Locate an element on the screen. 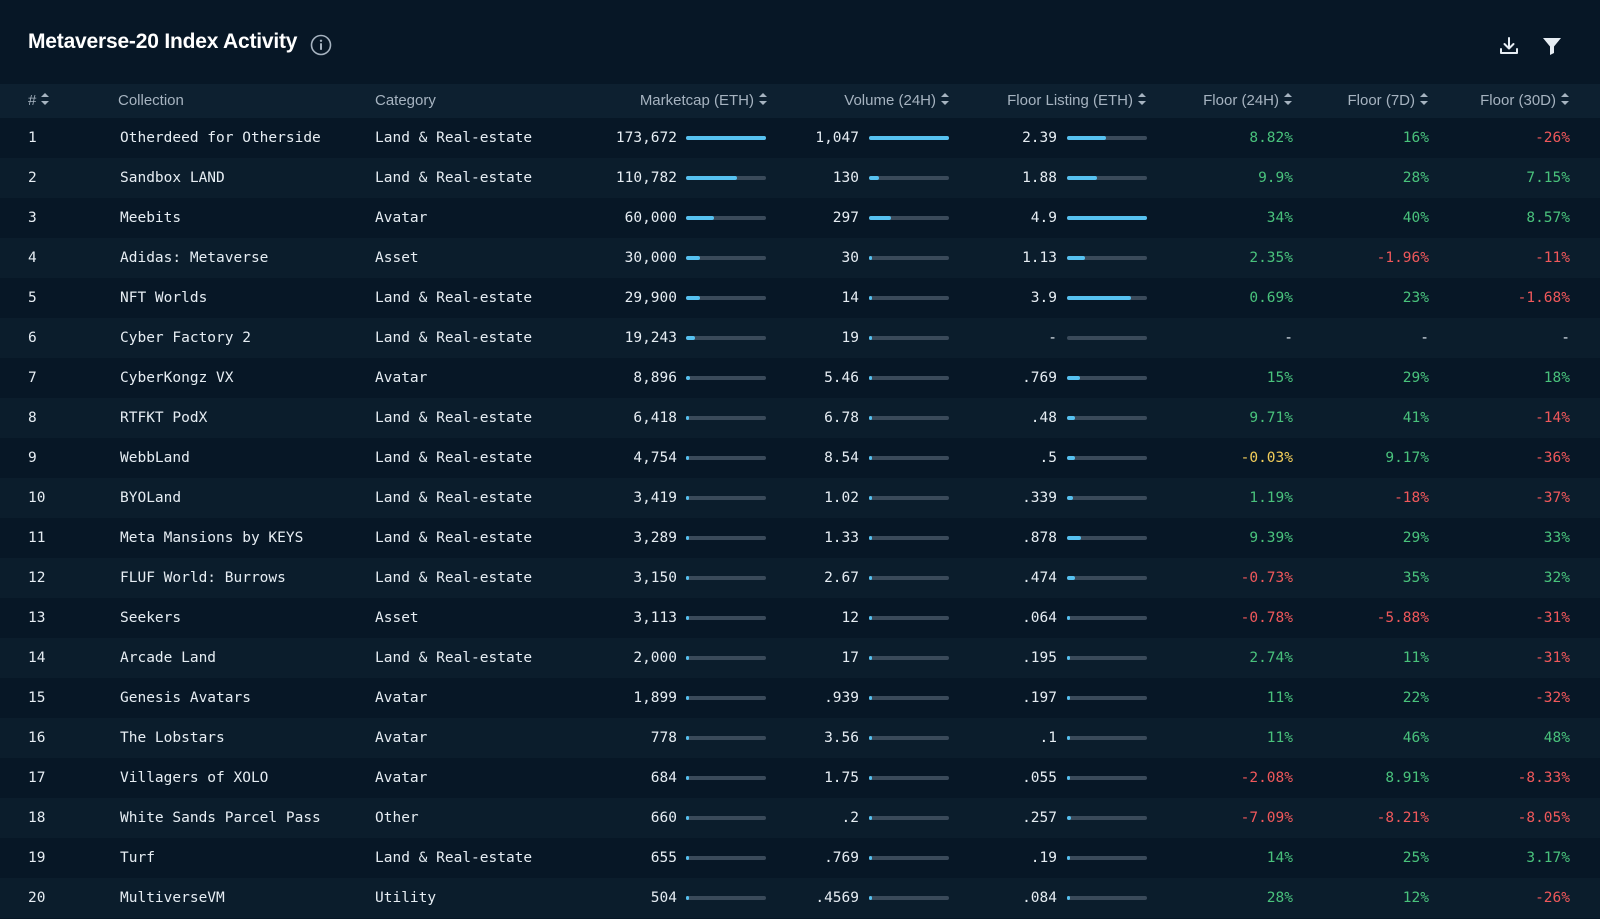 The image size is (1600, 919). table-row: 3 Meebits Avatar 60,000 297 4.9 34% 40% 8.57% is located at coordinates (800, 218).